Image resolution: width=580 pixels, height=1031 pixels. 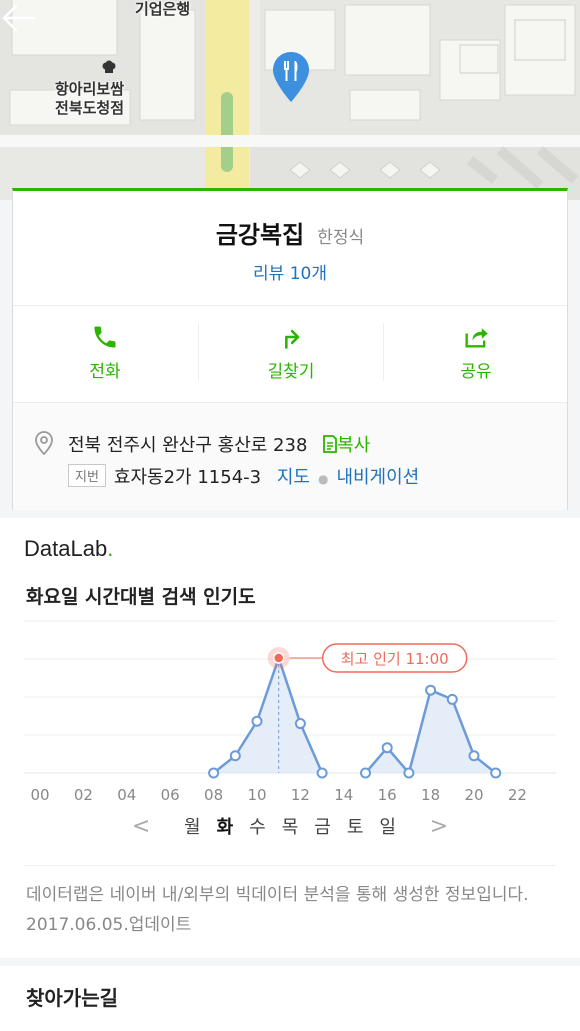 I want to click on chef-hat-icon, so click(x=109, y=66).